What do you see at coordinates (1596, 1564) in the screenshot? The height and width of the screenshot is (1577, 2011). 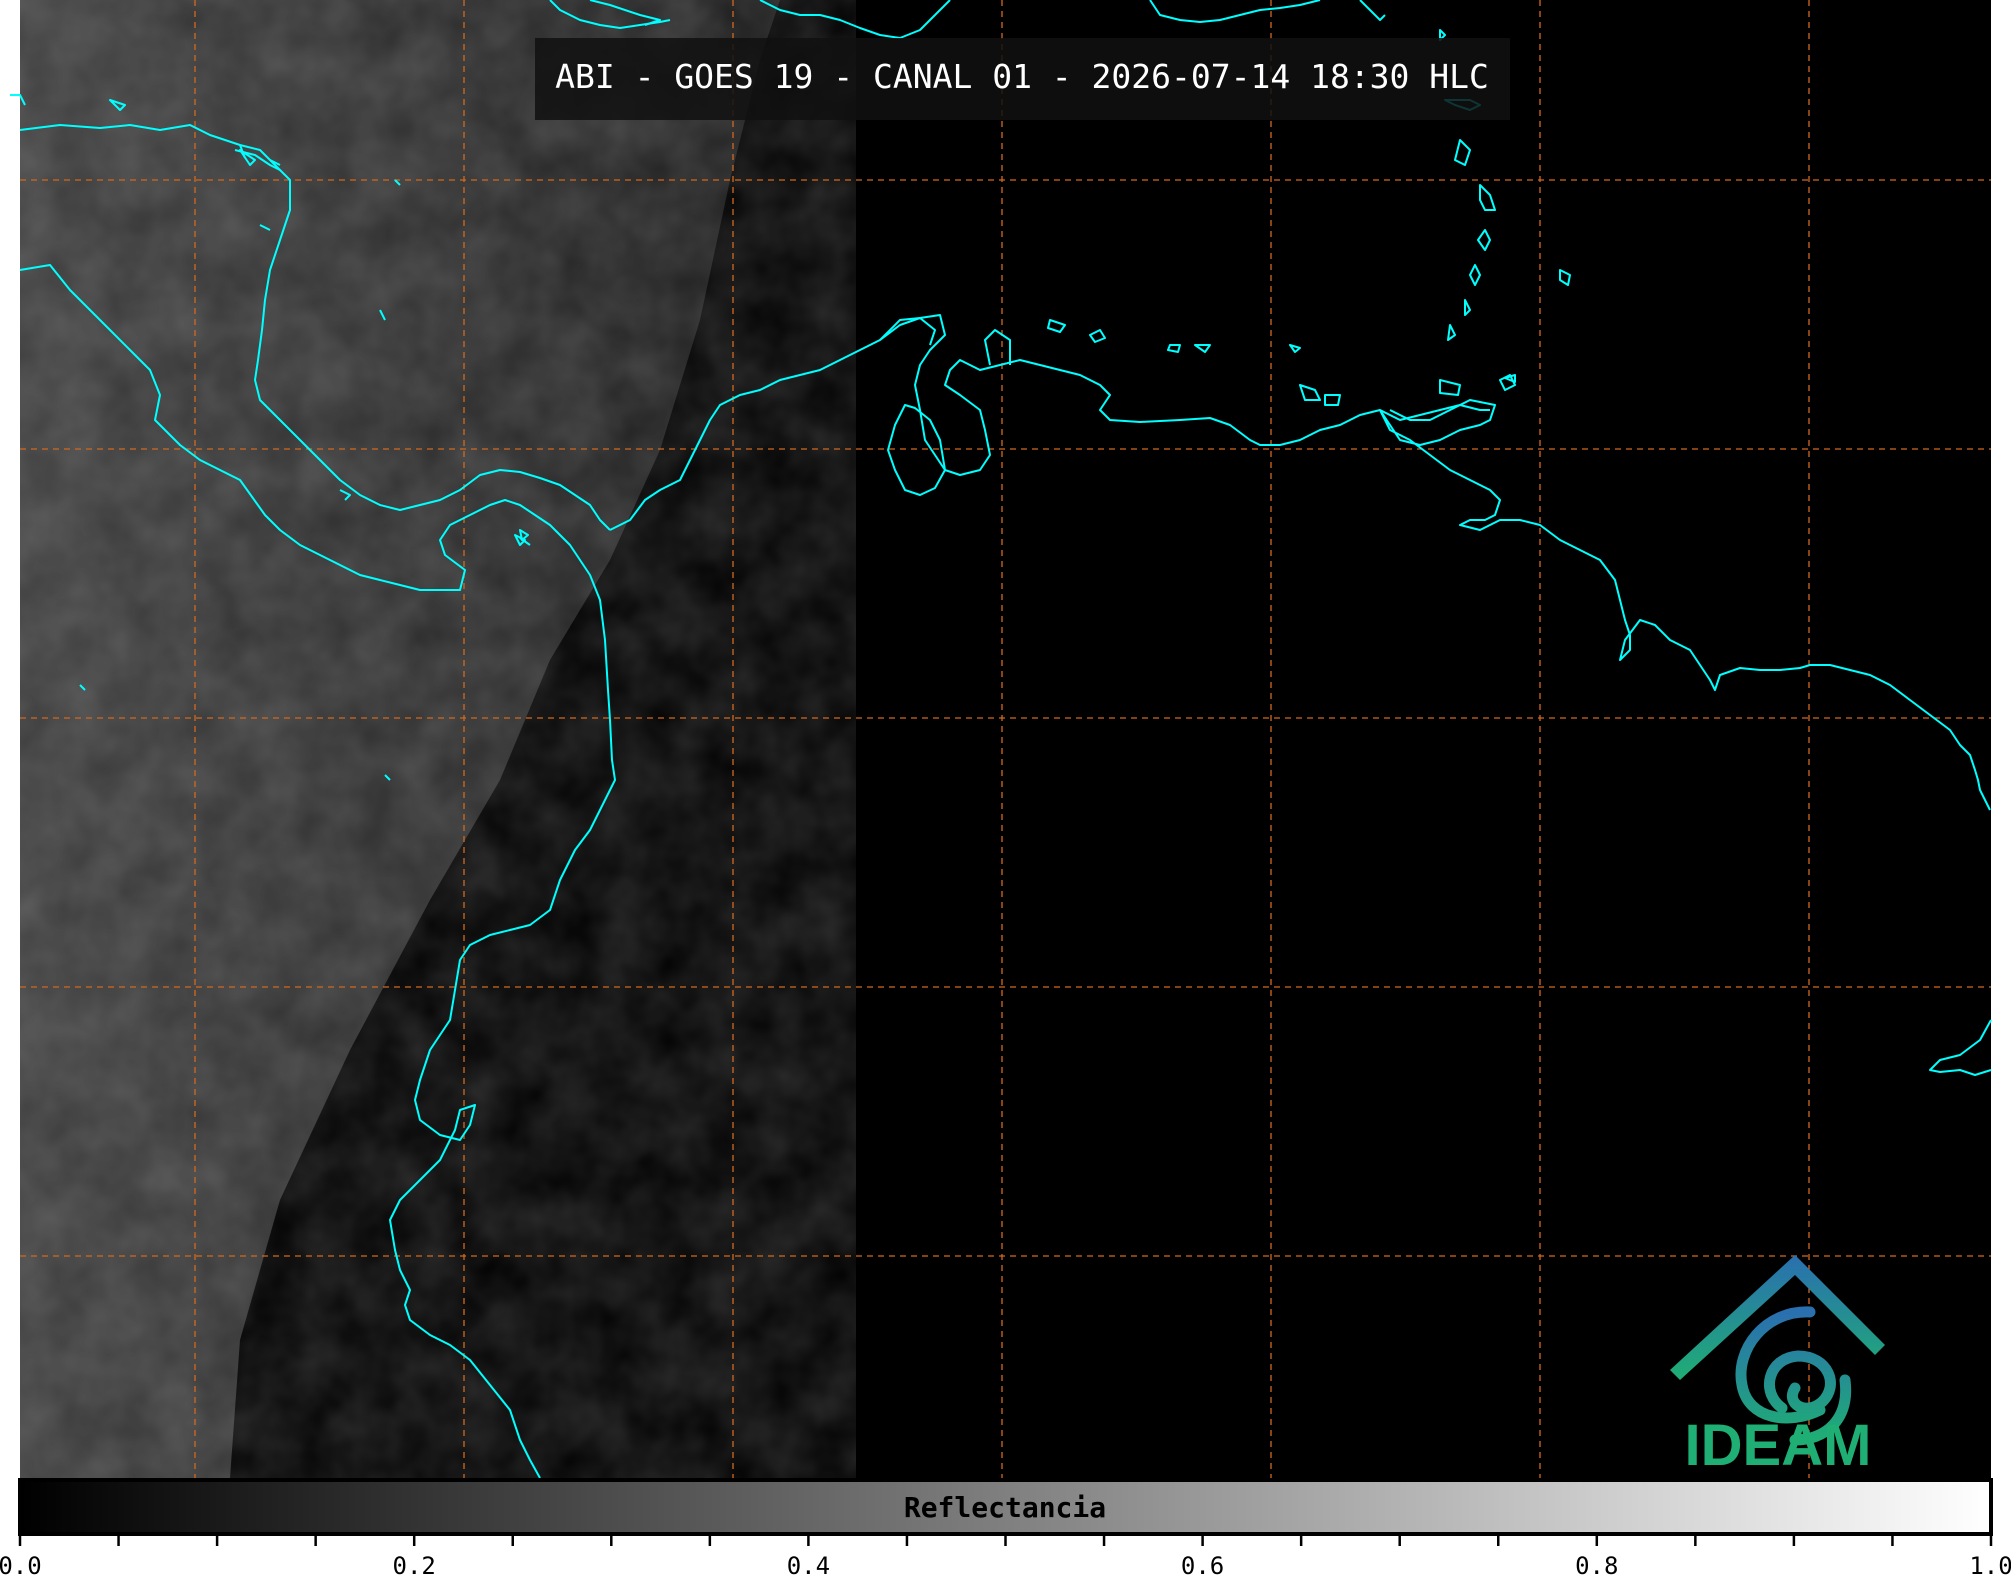 I see `colorbar-tick-label: 0.8` at bounding box center [1596, 1564].